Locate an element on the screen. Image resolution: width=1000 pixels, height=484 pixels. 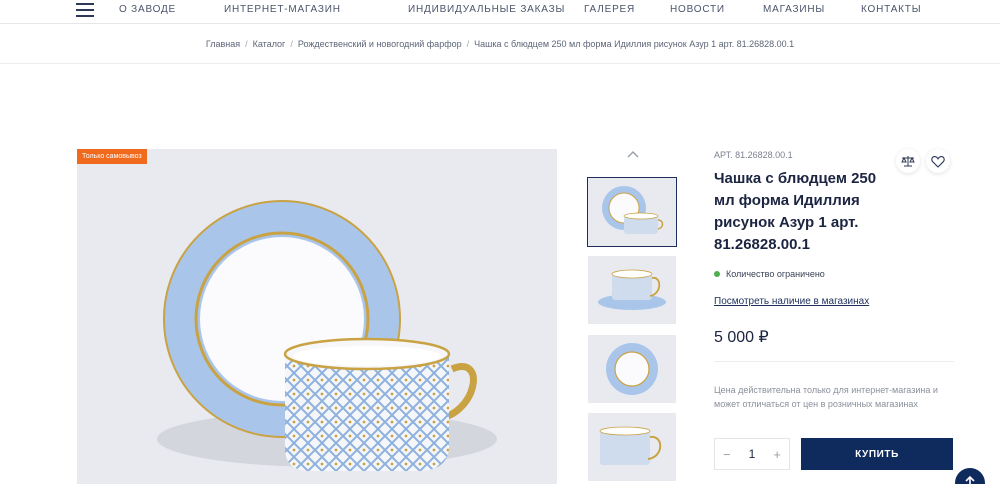
stock-status: Количество ограничено is located at coordinates (769, 274).